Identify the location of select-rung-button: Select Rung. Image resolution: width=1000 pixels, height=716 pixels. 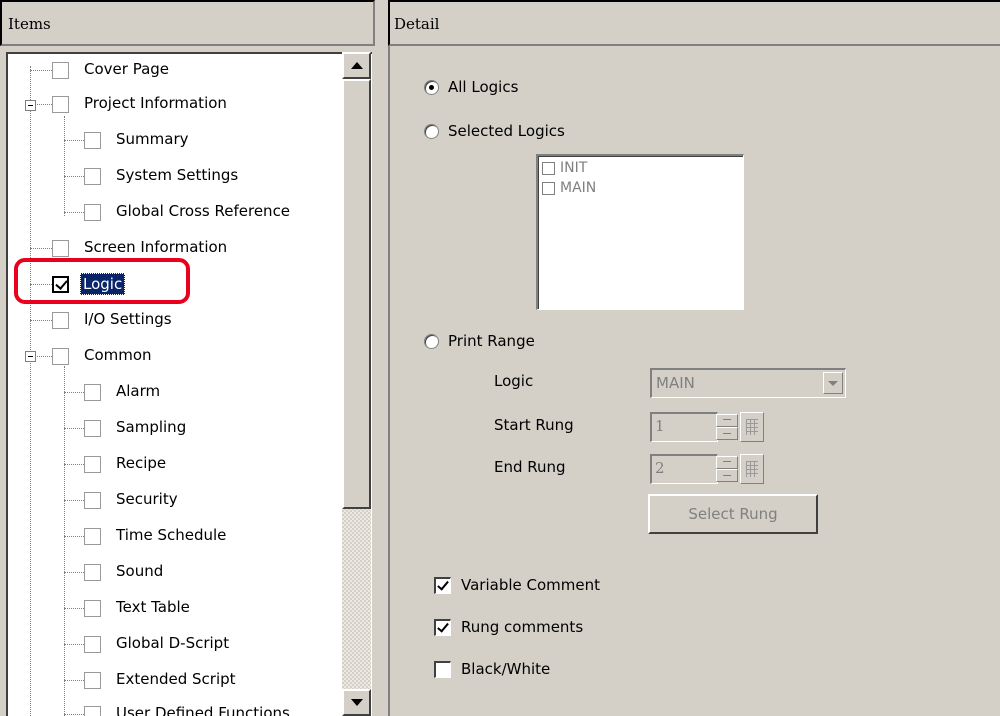
(733, 514).